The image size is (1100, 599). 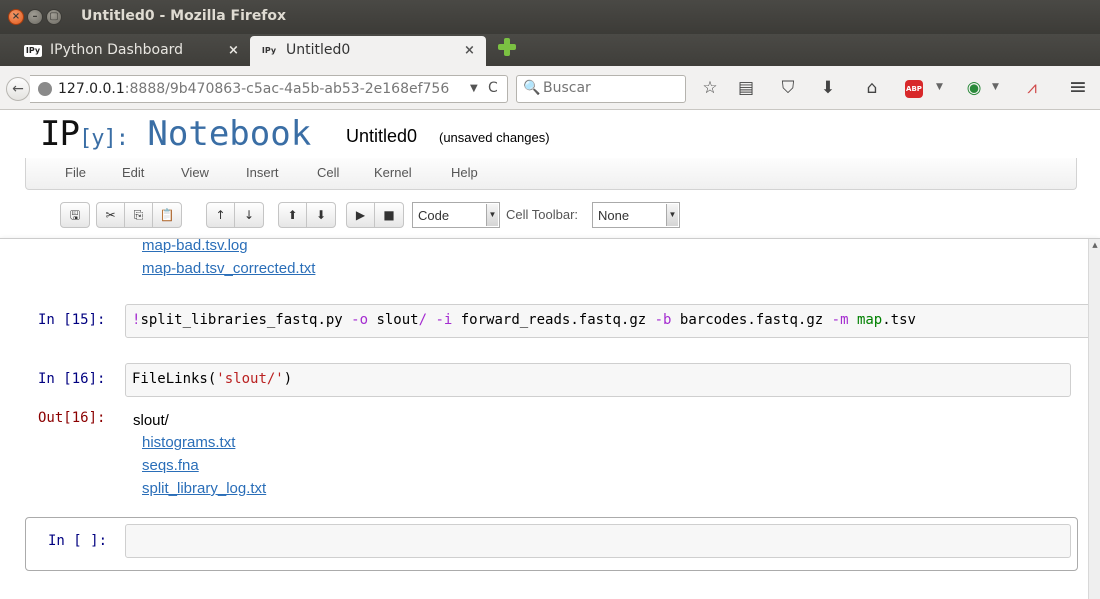 What do you see at coordinates (746, 88) in the screenshot?
I see `reading-list-icon: ▤` at bounding box center [746, 88].